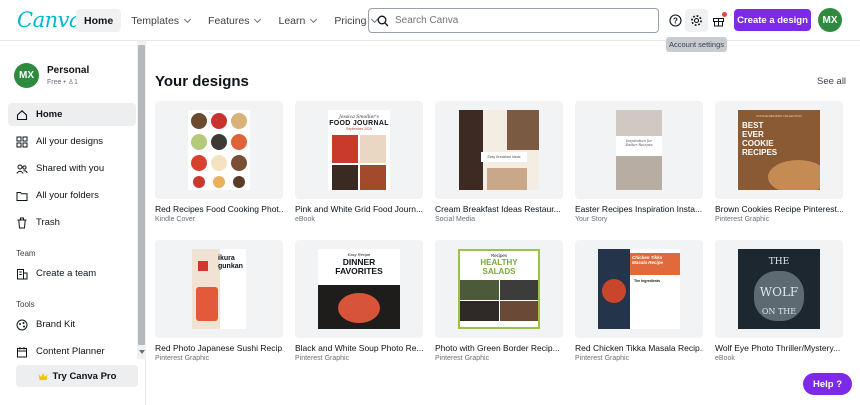 This screenshot has height=405, width=860. What do you see at coordinates (22, 324) in the screenshot?
I see `brand-kit-icon` at bounding box center [22, 324].